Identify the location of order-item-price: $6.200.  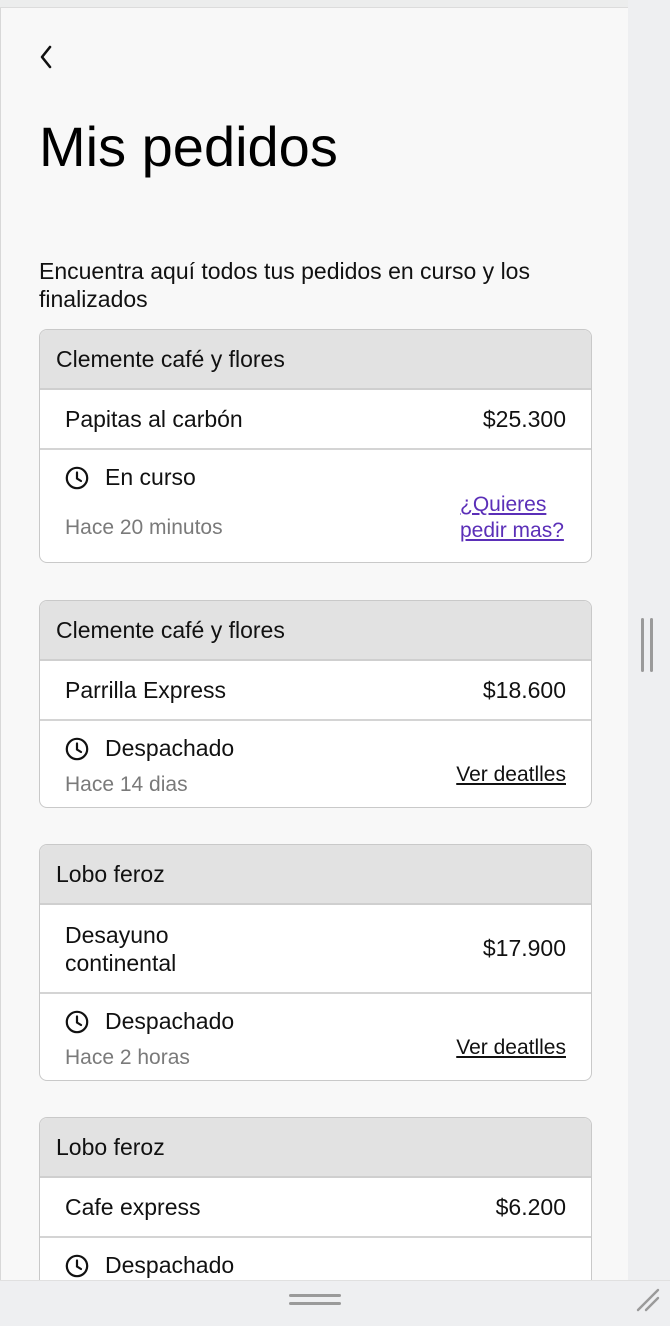
(530, 1206).